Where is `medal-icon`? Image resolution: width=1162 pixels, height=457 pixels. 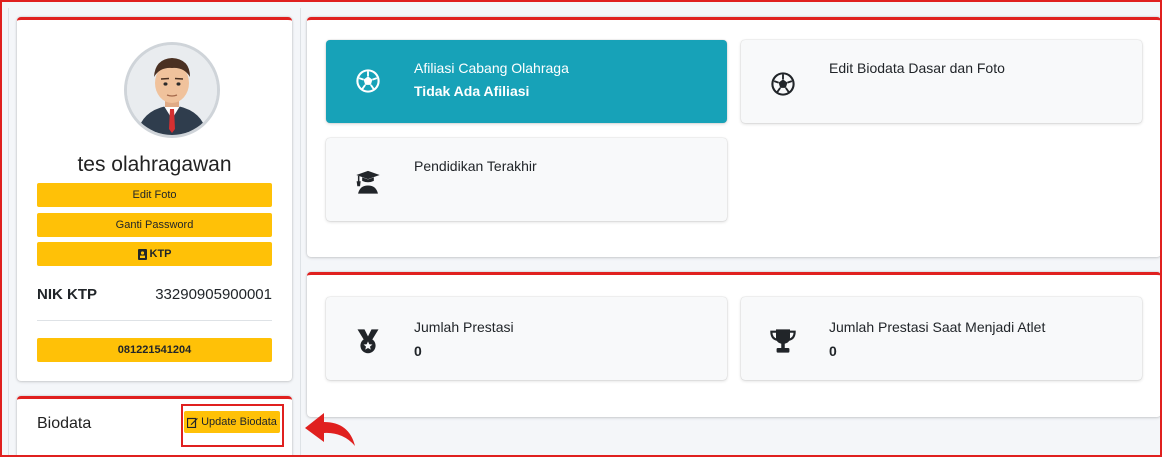
medal-icon is located at coordinates (368, 341).